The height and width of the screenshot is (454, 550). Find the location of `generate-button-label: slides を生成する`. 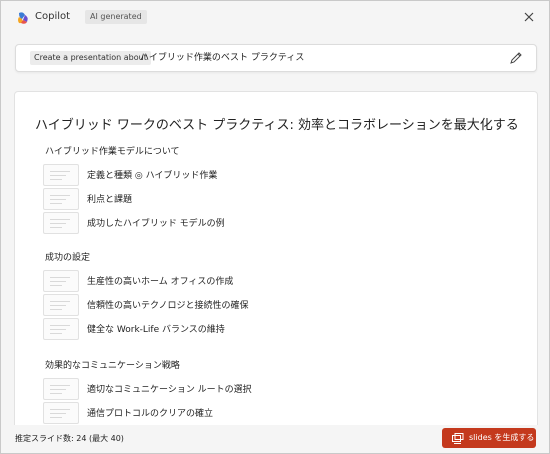

generate-button-label: slides を生成する is located at coordinates (502, 437).